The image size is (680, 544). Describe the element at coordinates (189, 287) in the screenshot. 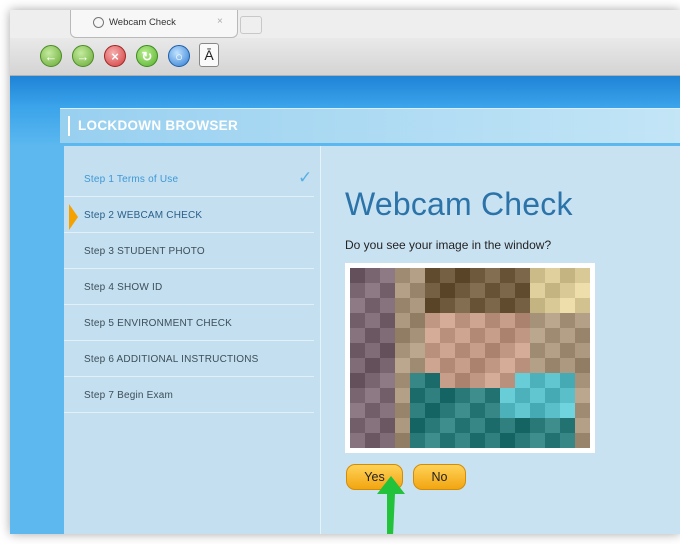

I see `step-show-id: Step 4 SHOW ID` at that location.